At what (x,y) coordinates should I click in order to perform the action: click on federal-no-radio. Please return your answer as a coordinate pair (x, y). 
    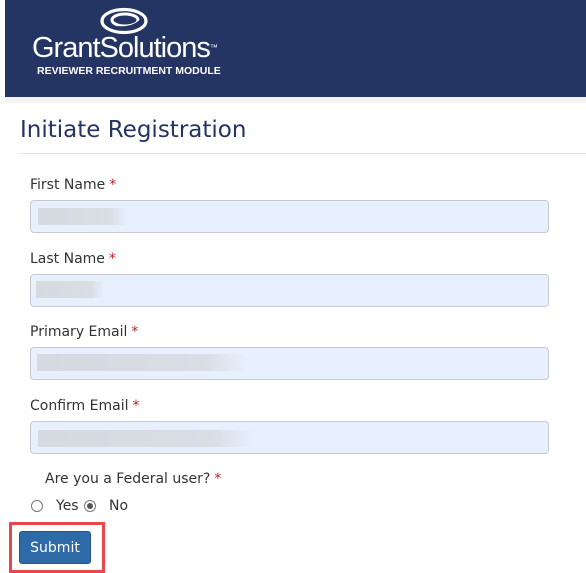
    Looking at the image, I should click on (90, 506).